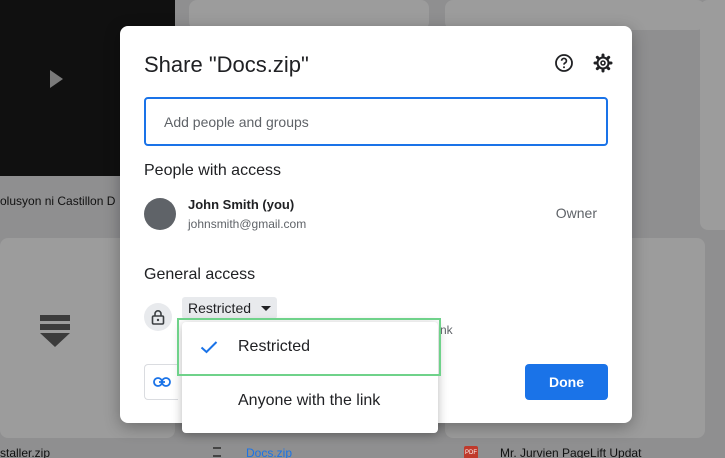 Image resolution: width=725 pixels, height=458 pixels. Describe the element at coordinates (209, 347) in the screenshot. I see `checkmark-icon` at that location.